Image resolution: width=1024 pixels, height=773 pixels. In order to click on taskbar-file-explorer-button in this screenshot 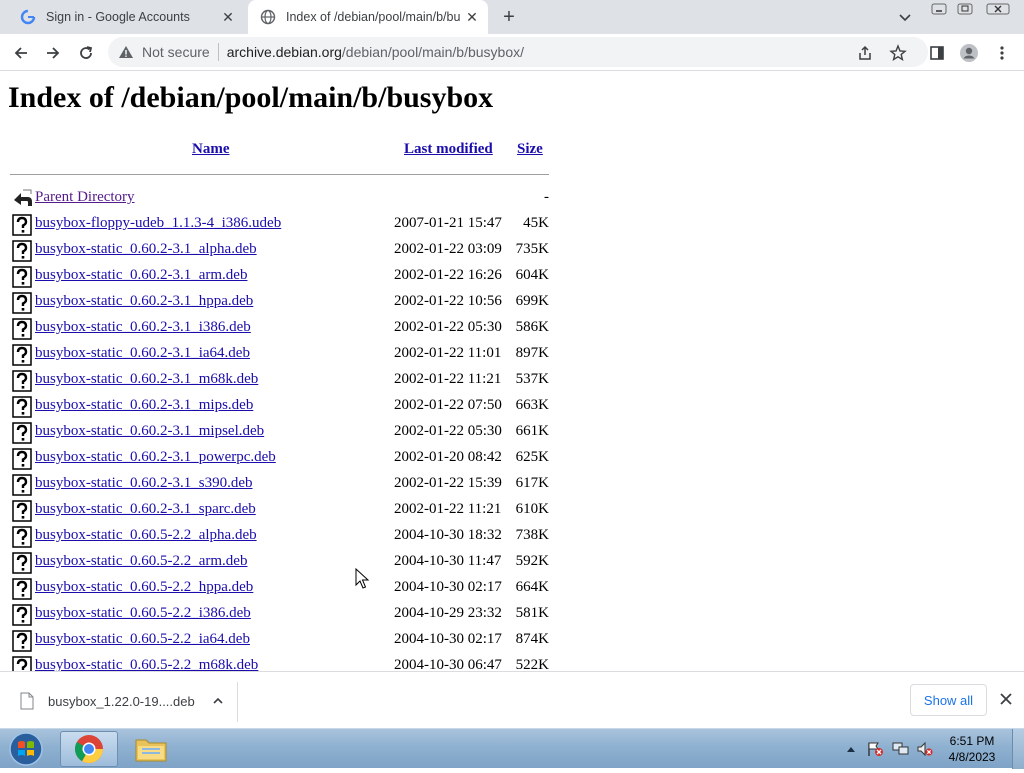, I will do `click(151, 749)`.